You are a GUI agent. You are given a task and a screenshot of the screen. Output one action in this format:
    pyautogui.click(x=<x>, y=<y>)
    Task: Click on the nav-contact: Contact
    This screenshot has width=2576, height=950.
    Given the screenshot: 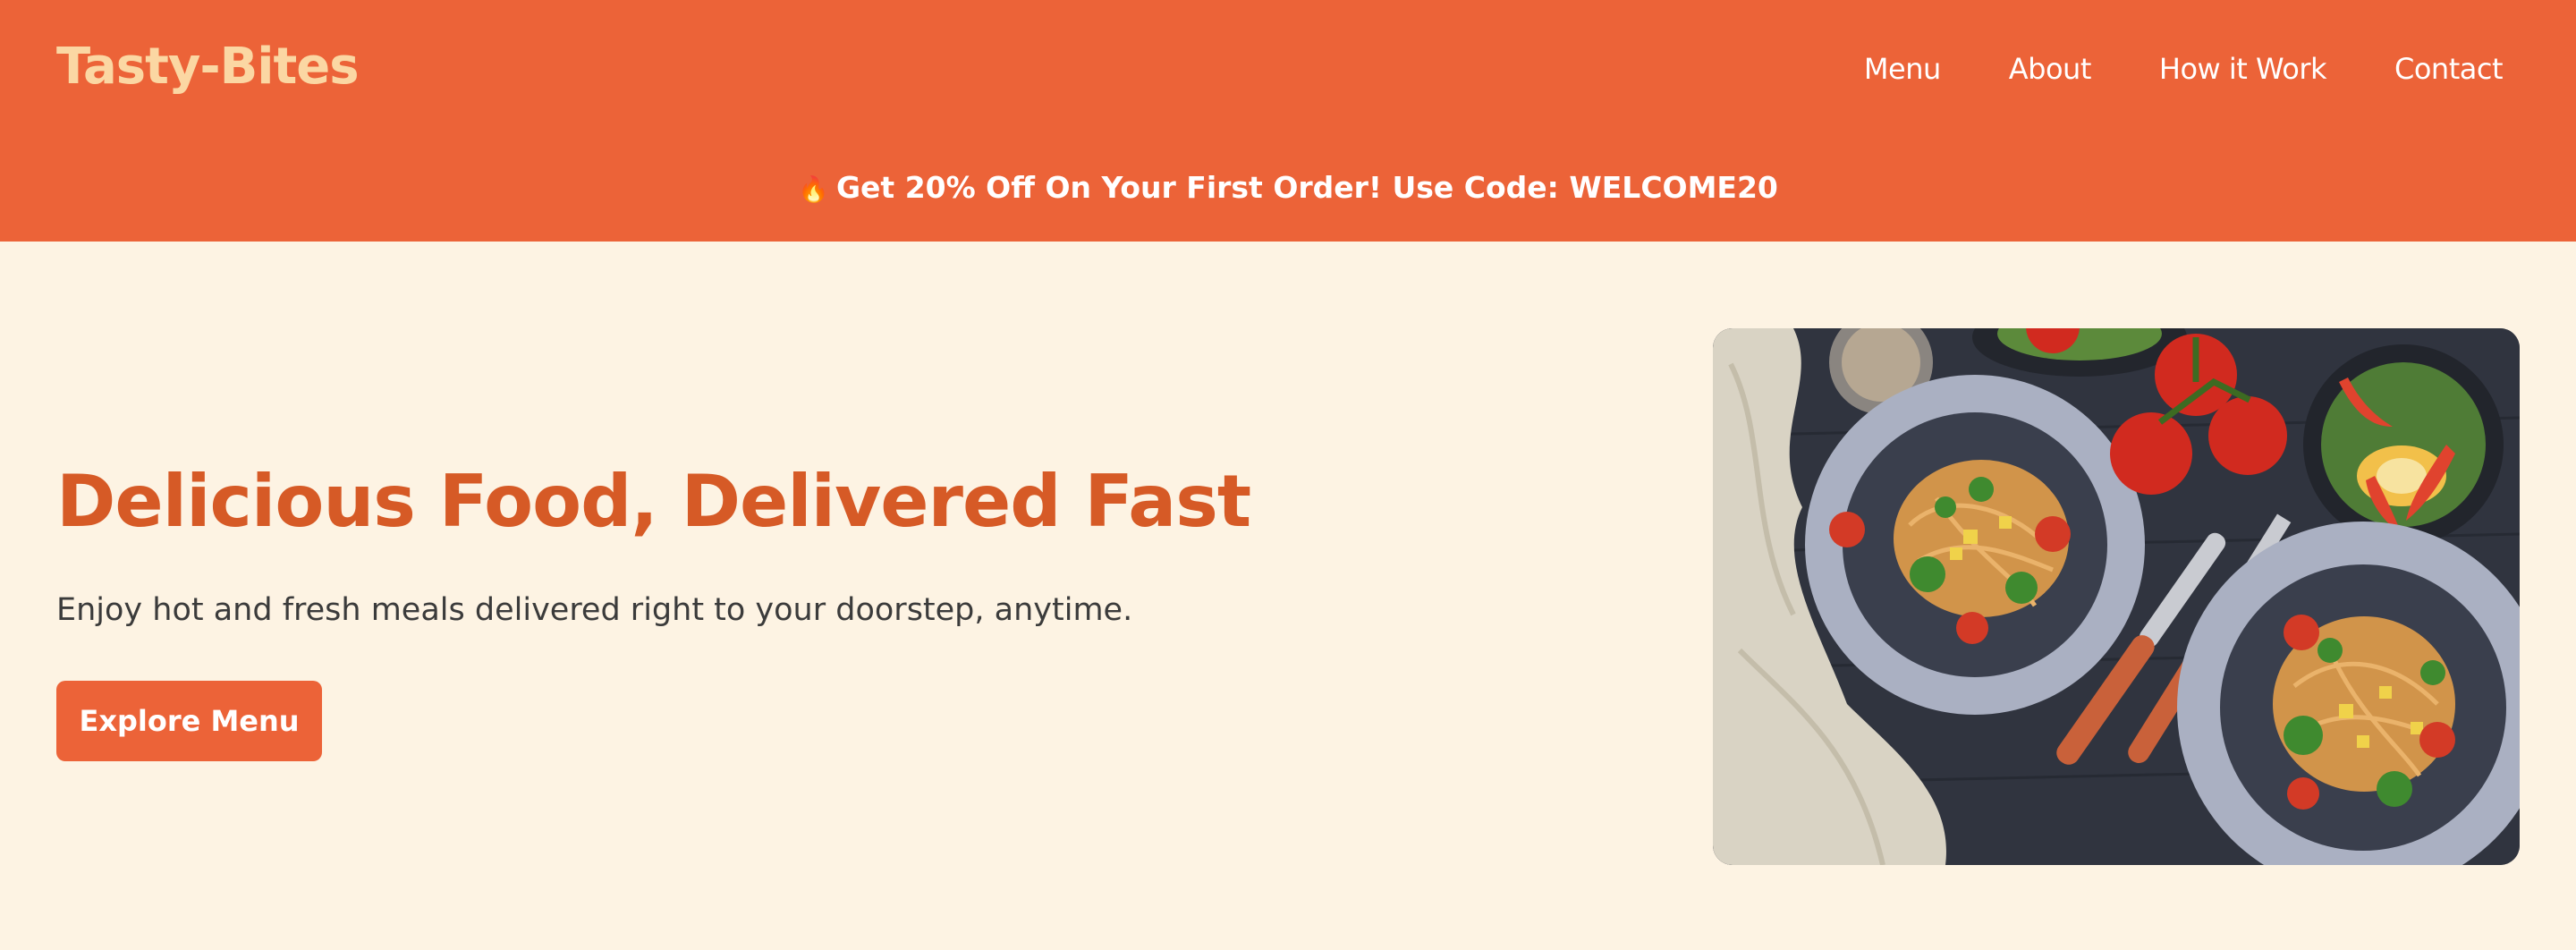 What is the action you would take?
    pyautogui.click(x=2449, y=69)
    